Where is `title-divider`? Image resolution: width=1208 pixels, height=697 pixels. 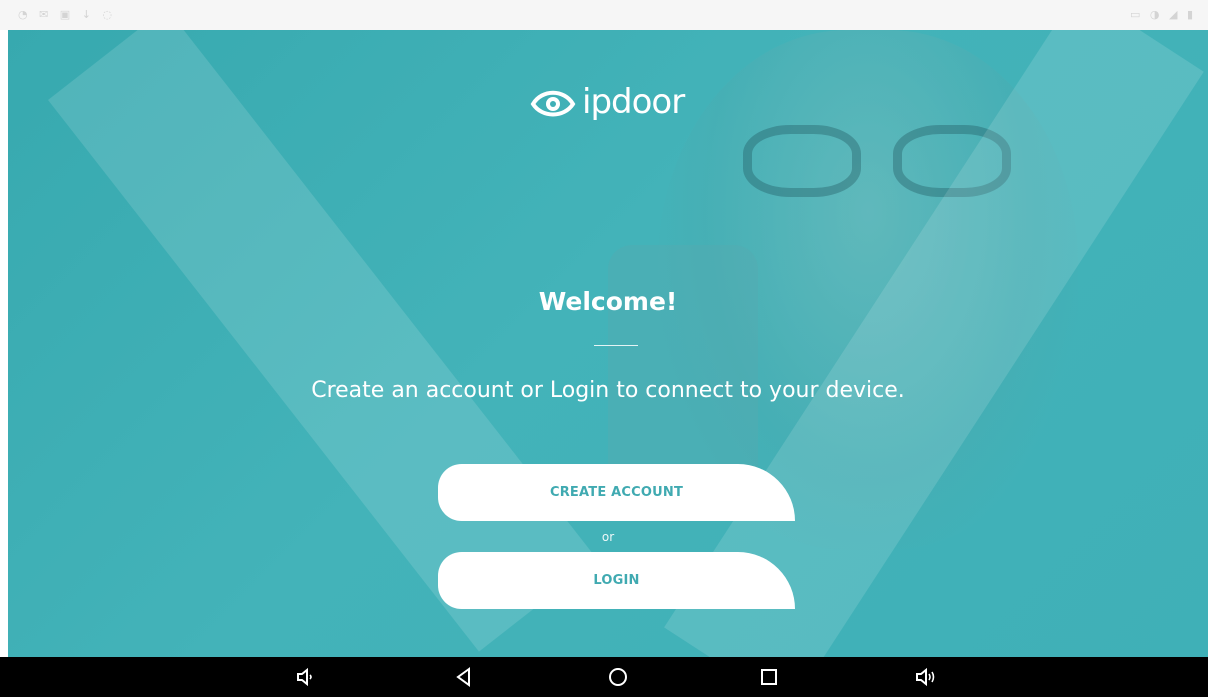
title-divider is located at coordinates (616, 345).